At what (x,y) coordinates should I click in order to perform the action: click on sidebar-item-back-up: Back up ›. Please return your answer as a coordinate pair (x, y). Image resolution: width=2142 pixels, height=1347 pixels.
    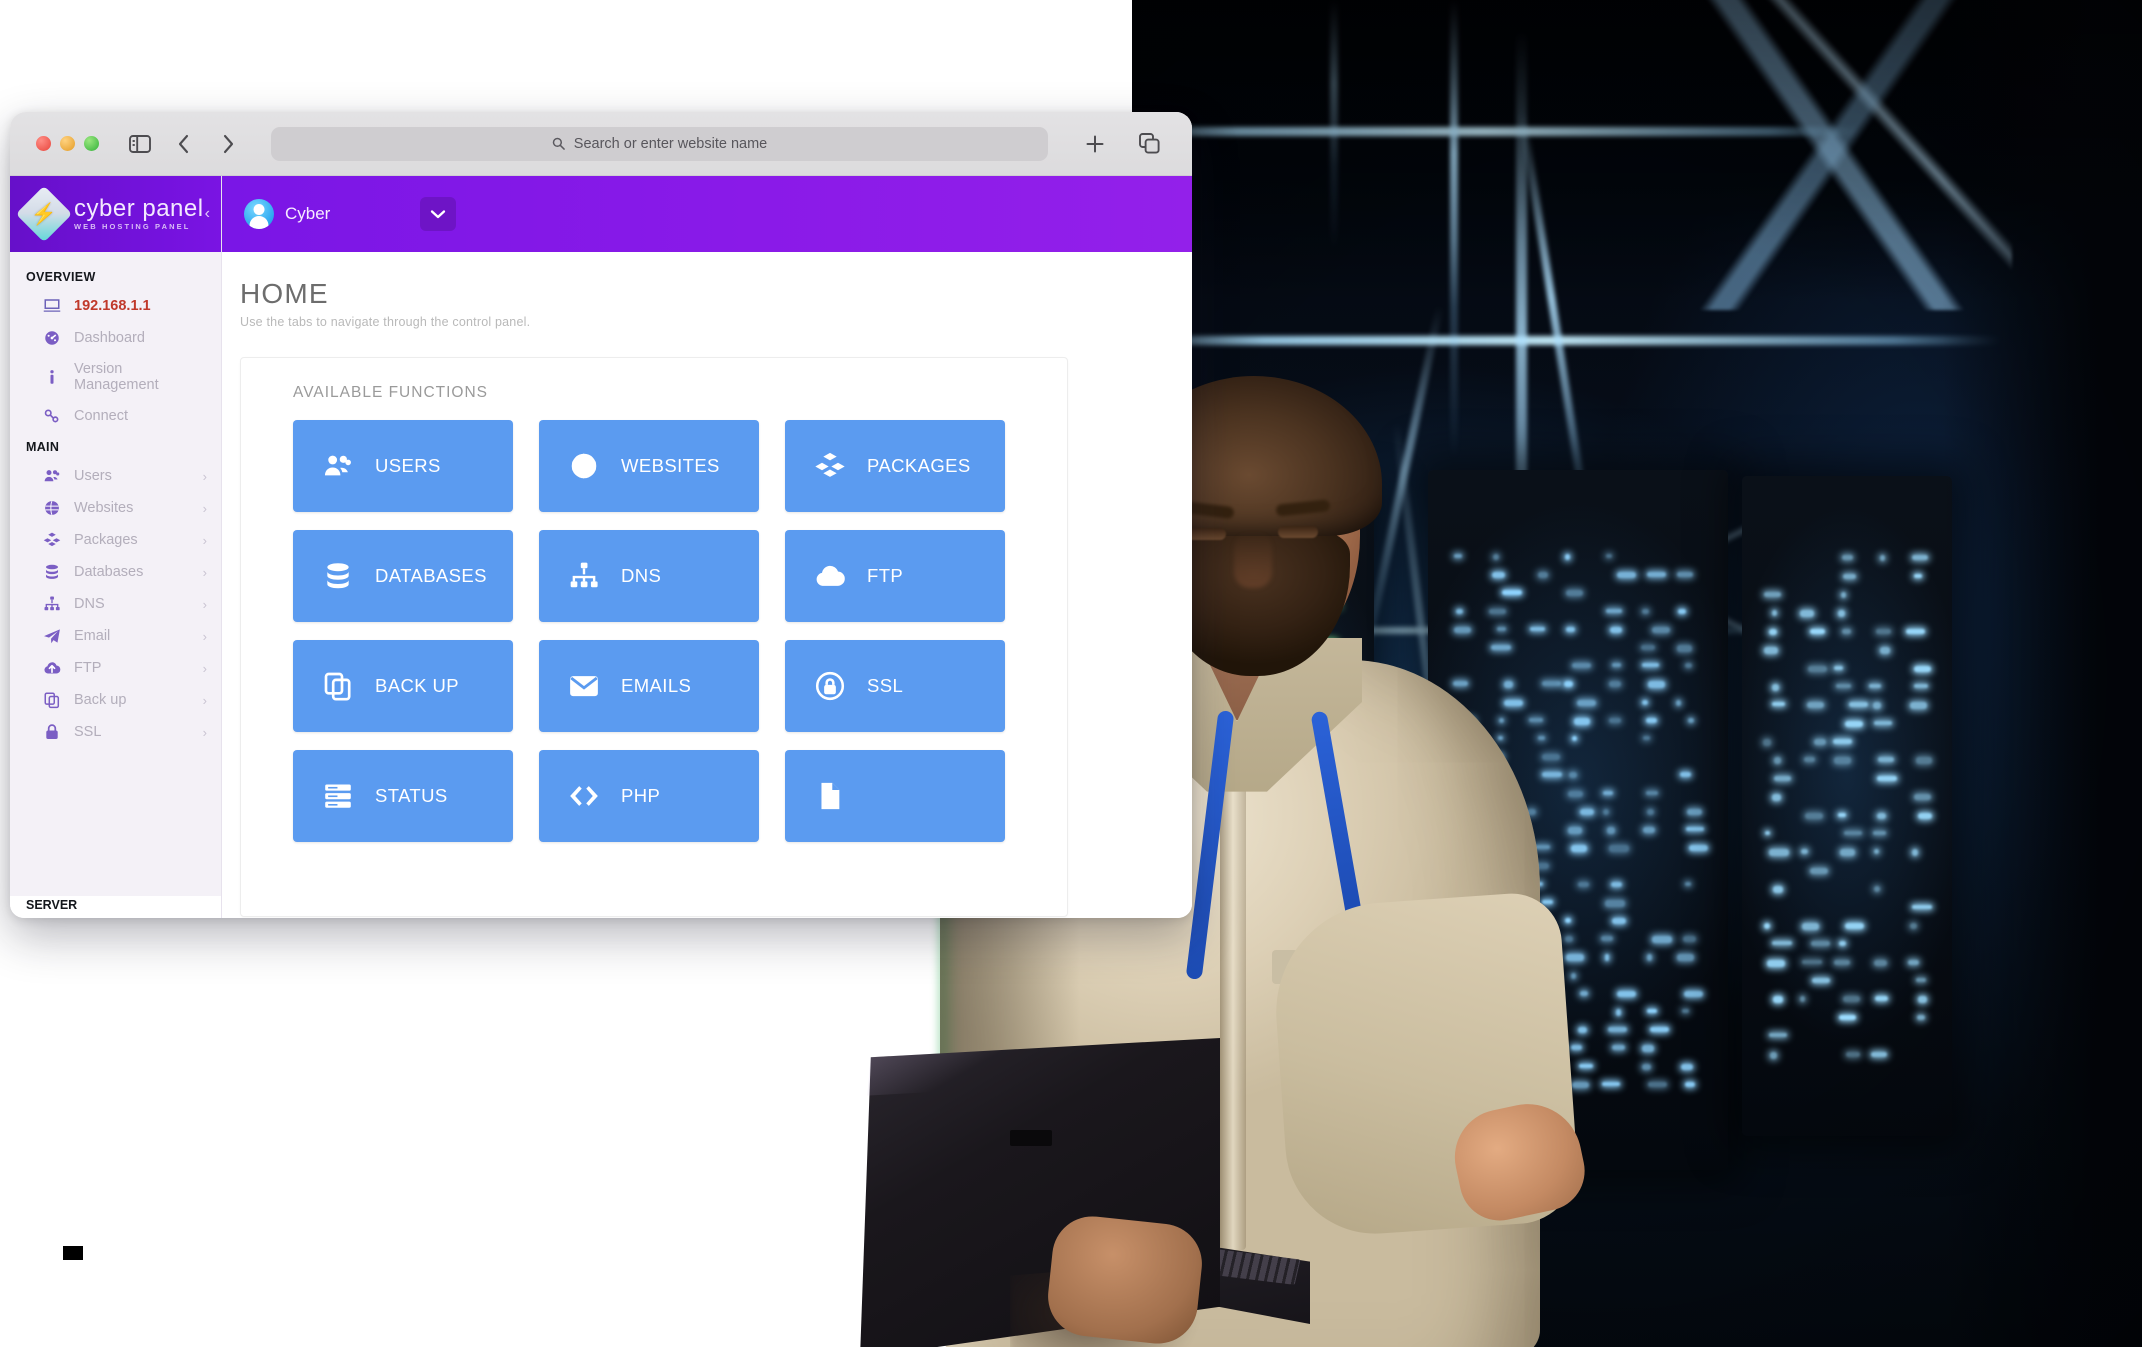
    Looking at the image, I should click on (115, 700).